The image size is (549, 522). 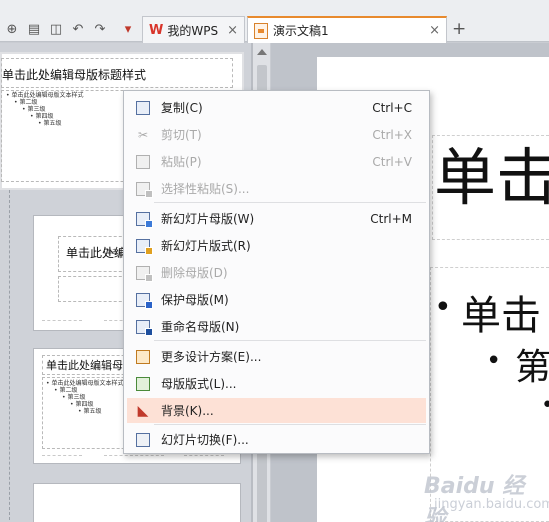 What do you see at coordinates (459, 29) in the screenshot?
I see `add-tab-button: +` at bounding box center [459, 29].